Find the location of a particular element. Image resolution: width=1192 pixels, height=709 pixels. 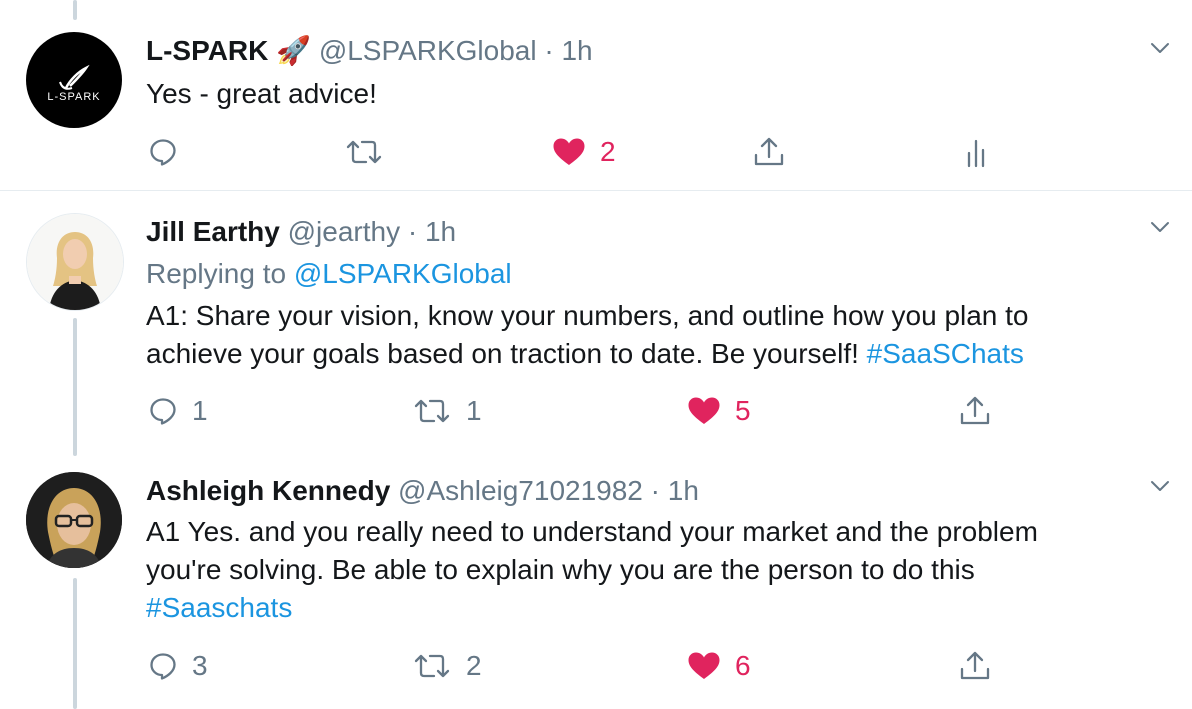

tweet-header: Jill Earthy @jearthy · 1h is located at coordinates (301, 232).